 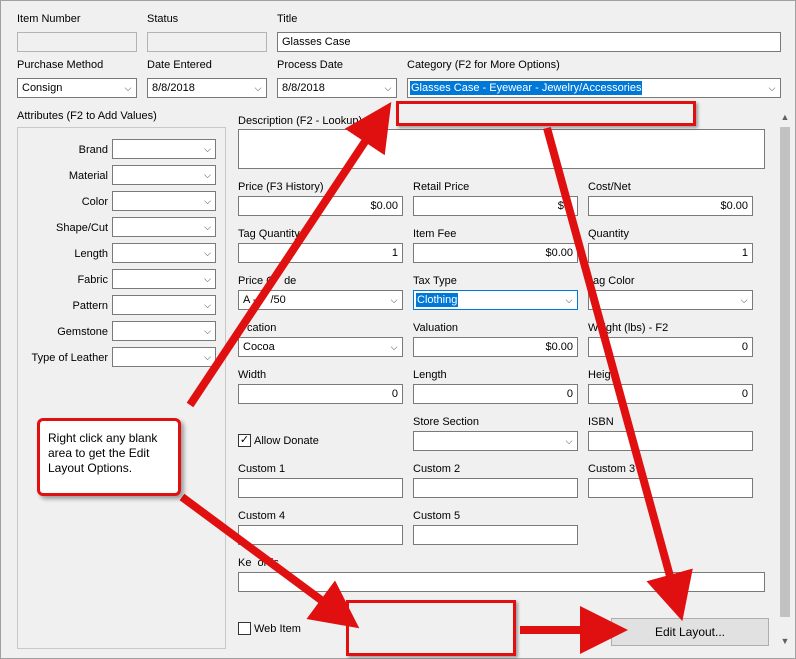 What do you see at coordinates (670, 394) in the screenshot?
I see `height-input: 0` at bounding box center [670, 394].